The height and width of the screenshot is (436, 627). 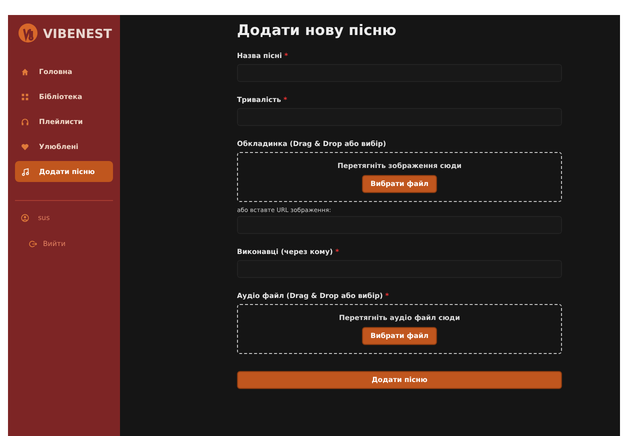 I want to click on music-note-icon, so click(x=25, y=172).